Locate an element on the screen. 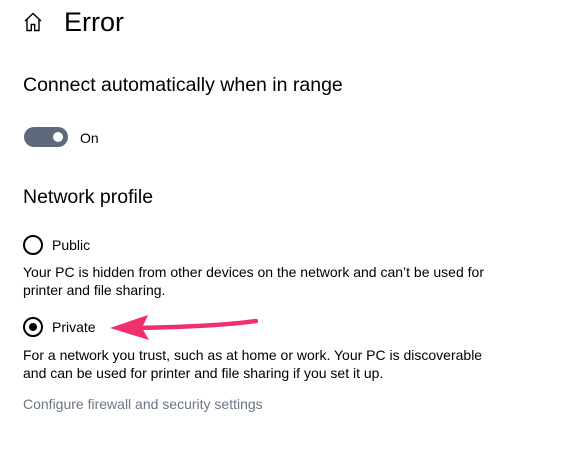 The width and height of the screenshot is (573, 454). home-icon is located at coordinates (33, 22).